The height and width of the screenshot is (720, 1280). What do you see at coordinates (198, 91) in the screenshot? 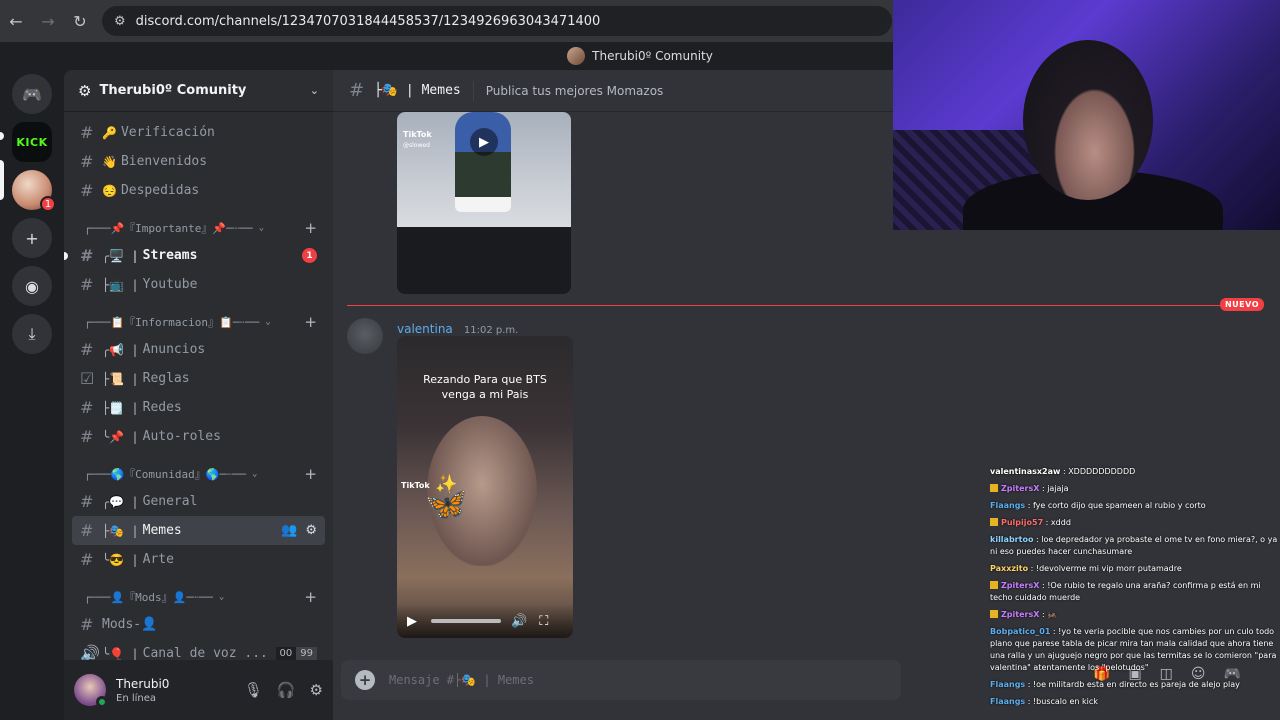
I see `server-header: ⚙ Therubi0º Comunity ⌄` at bounding box center [198, 91].